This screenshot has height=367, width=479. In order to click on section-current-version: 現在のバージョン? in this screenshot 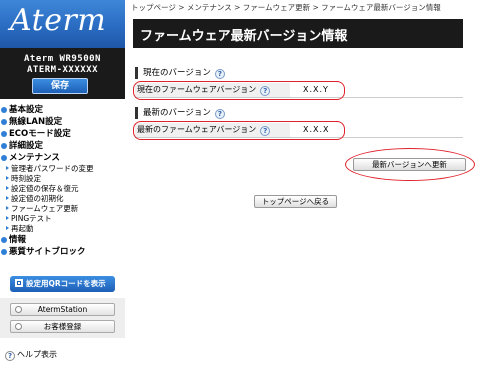, I will do `click(180, 73)`.